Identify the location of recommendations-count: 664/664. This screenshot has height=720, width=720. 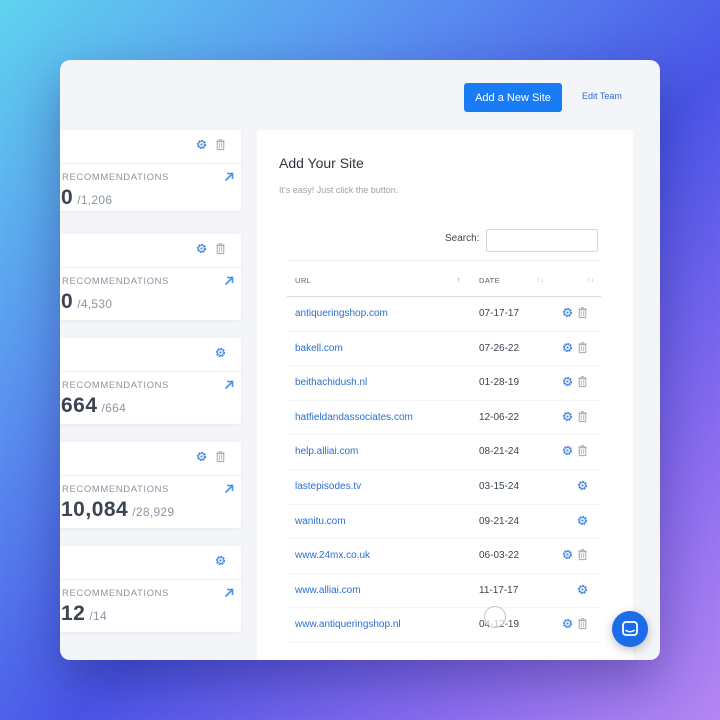
(93, 406).